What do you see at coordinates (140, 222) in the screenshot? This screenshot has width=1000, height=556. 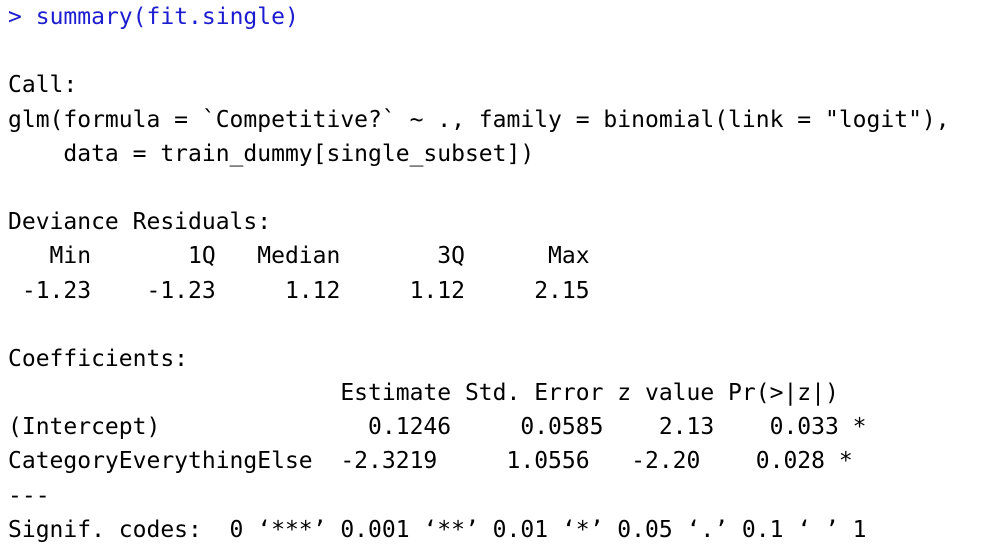 I see `deviance-residuals-header: Deviance Residuals:` at bounding box center [140, 222].